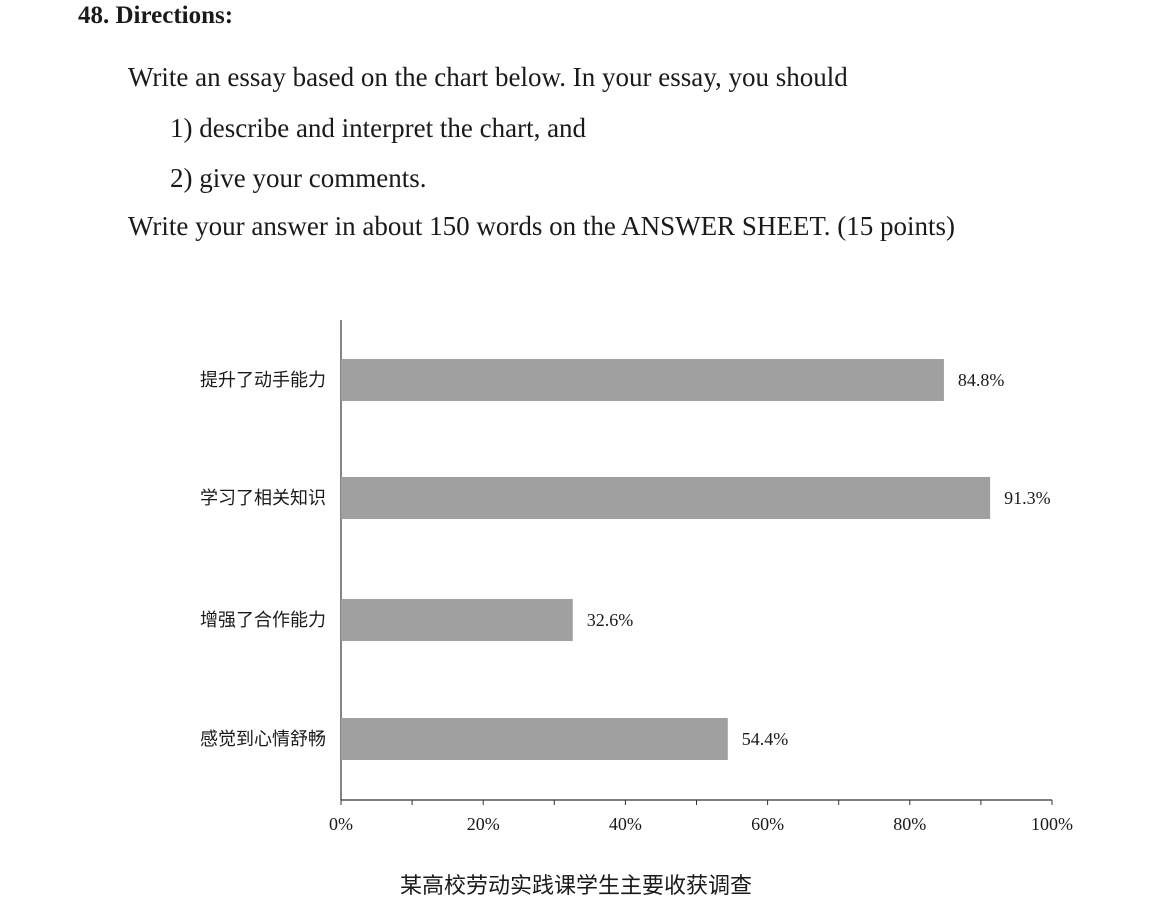 The width and height of the screenshot is (1152, 908). What do you see at coordinates (341, 824) in the screenshot?
I see `x-tick-label: 0%` at bounding box center [341, 824].